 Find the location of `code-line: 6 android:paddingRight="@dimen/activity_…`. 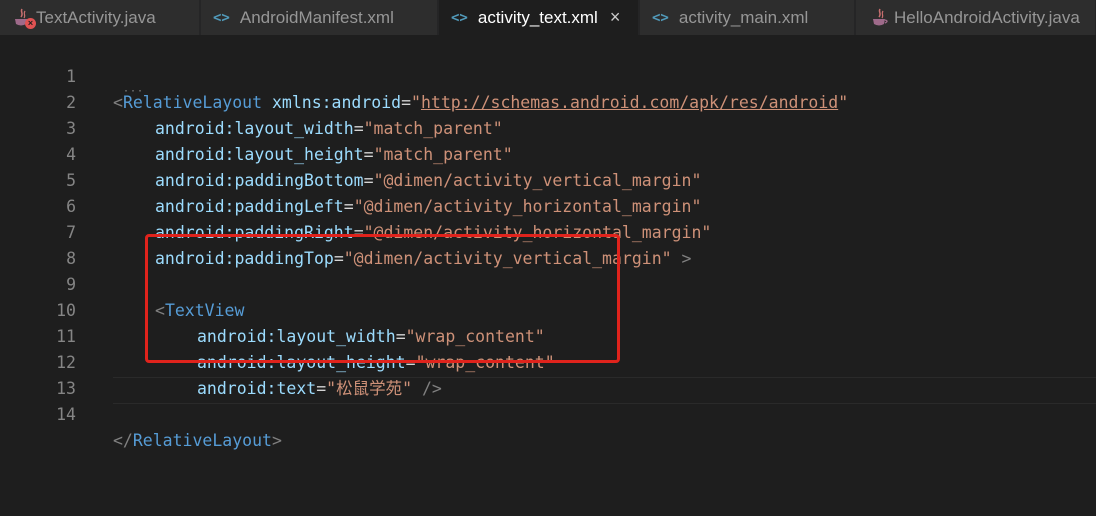

code-line: 6 android:paddingRight="@dimen/activity_… is located at coordinates (548, 205).